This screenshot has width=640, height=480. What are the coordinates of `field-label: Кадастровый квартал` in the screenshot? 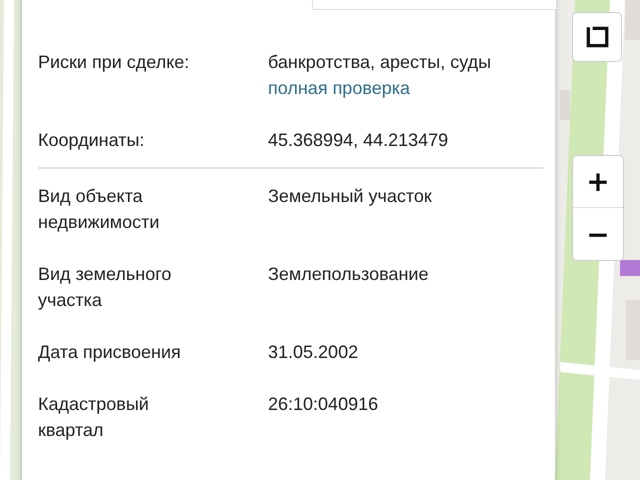 It's located at (94, 417).